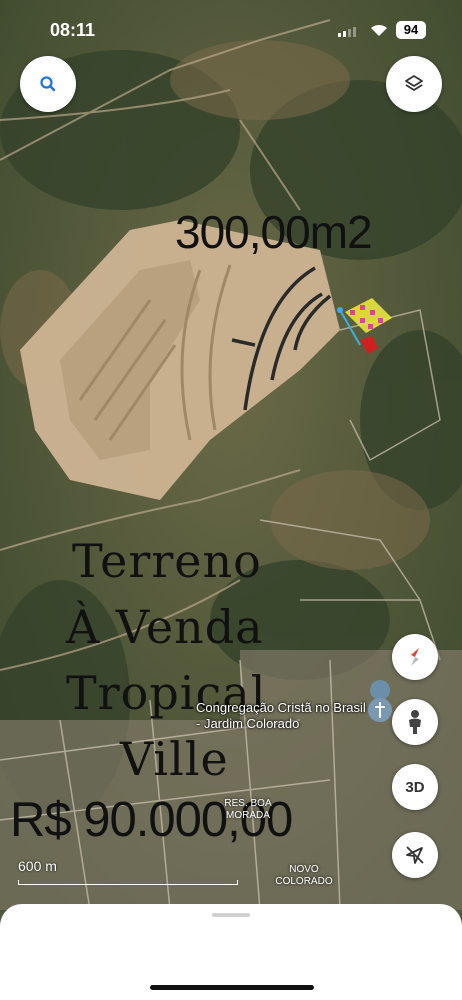  I want to click on pegman-icon, so click(415, 722).